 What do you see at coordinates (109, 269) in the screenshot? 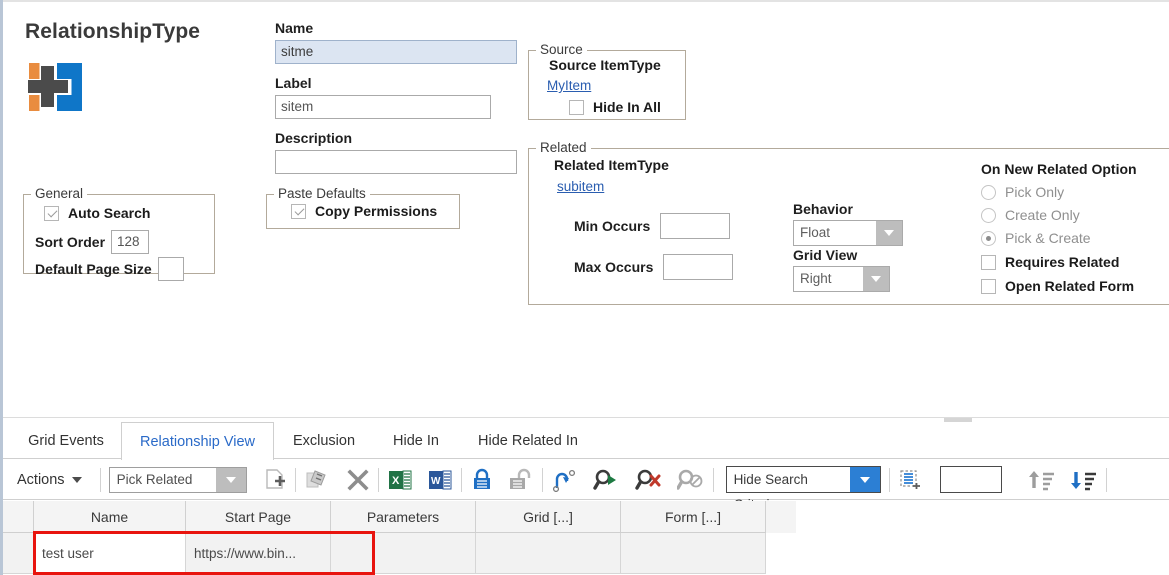
I see `default-page-size-row: Default Page Size` at bounding box center [109, 269].